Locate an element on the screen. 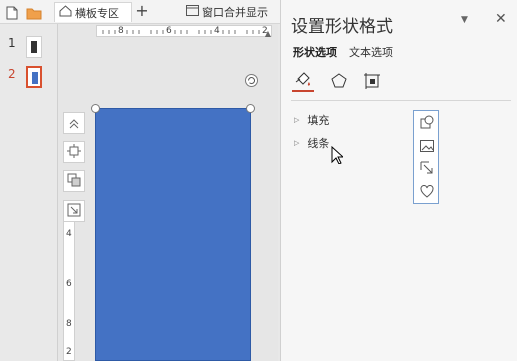 The height and width of the screenshot is (361, 517). mouse-cursor-icon is located at coordinates (337, 155).